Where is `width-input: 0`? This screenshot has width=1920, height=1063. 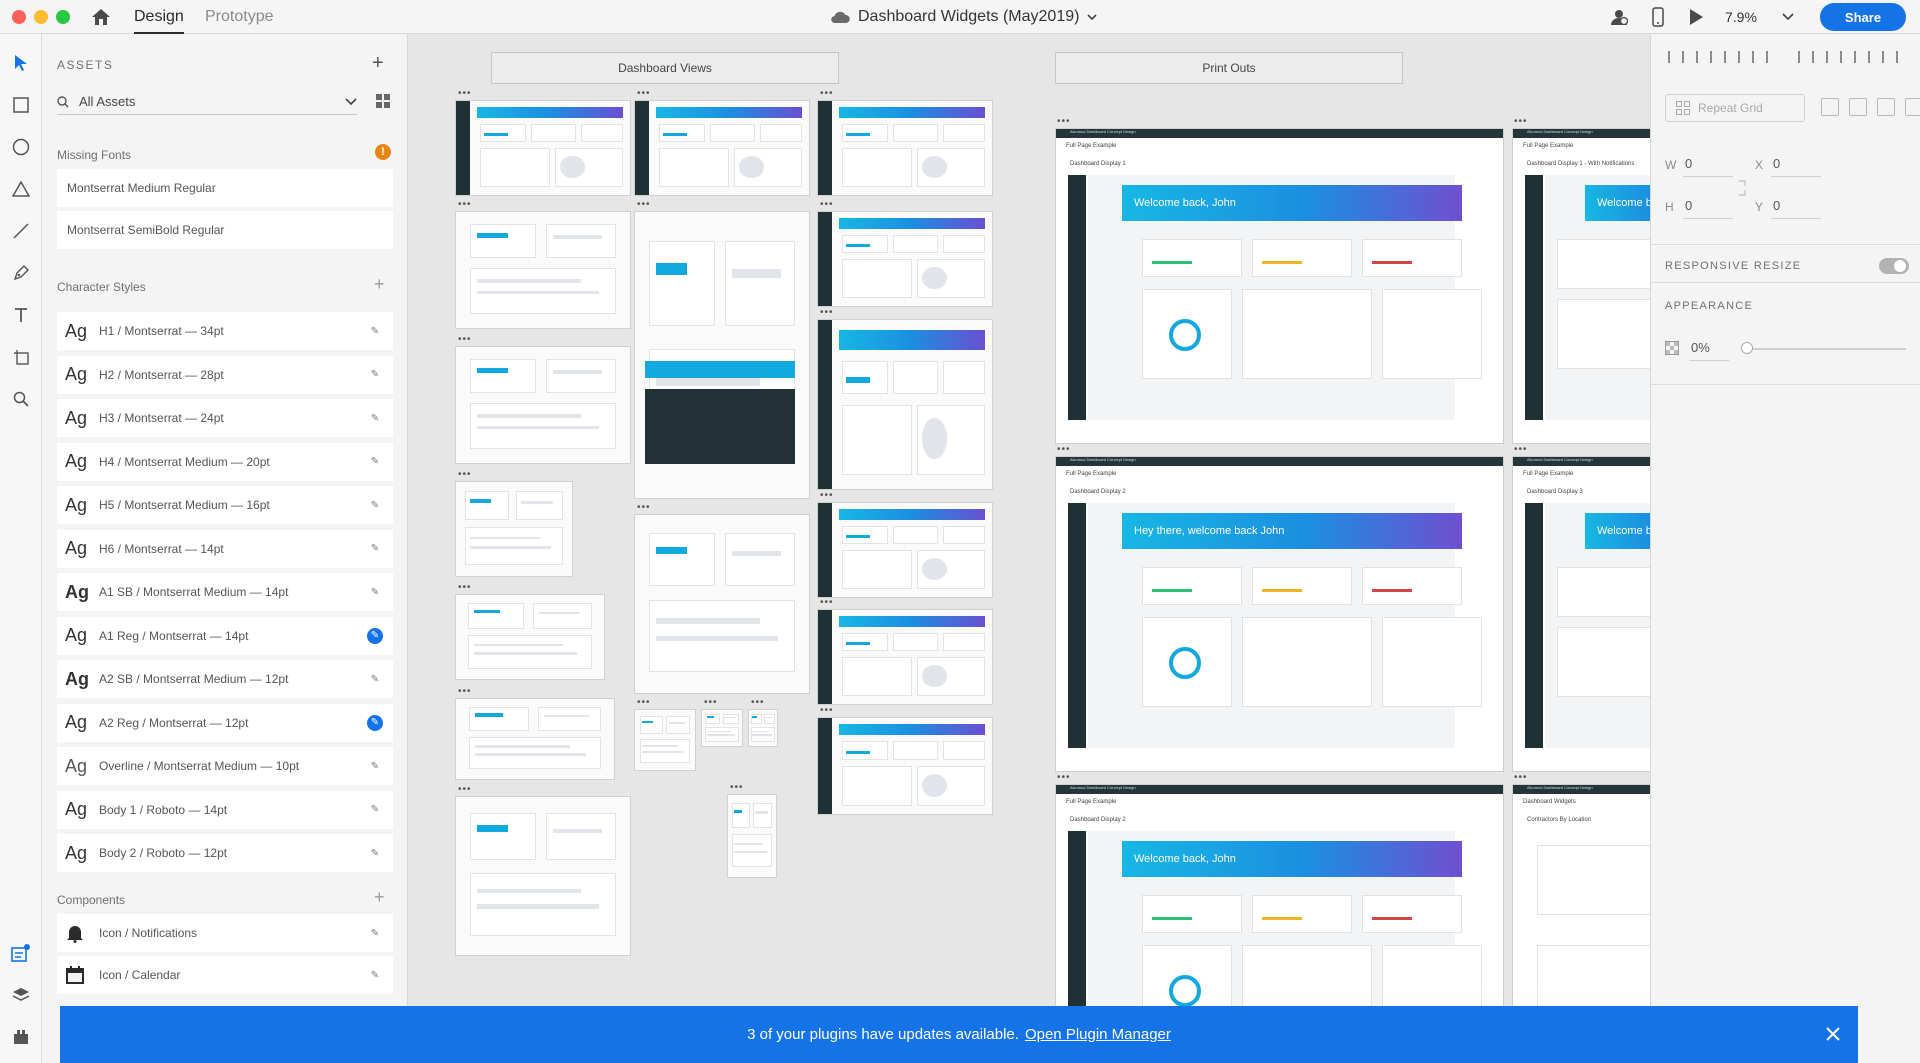
width-input: 0 is located at coordinates (1688, 163).